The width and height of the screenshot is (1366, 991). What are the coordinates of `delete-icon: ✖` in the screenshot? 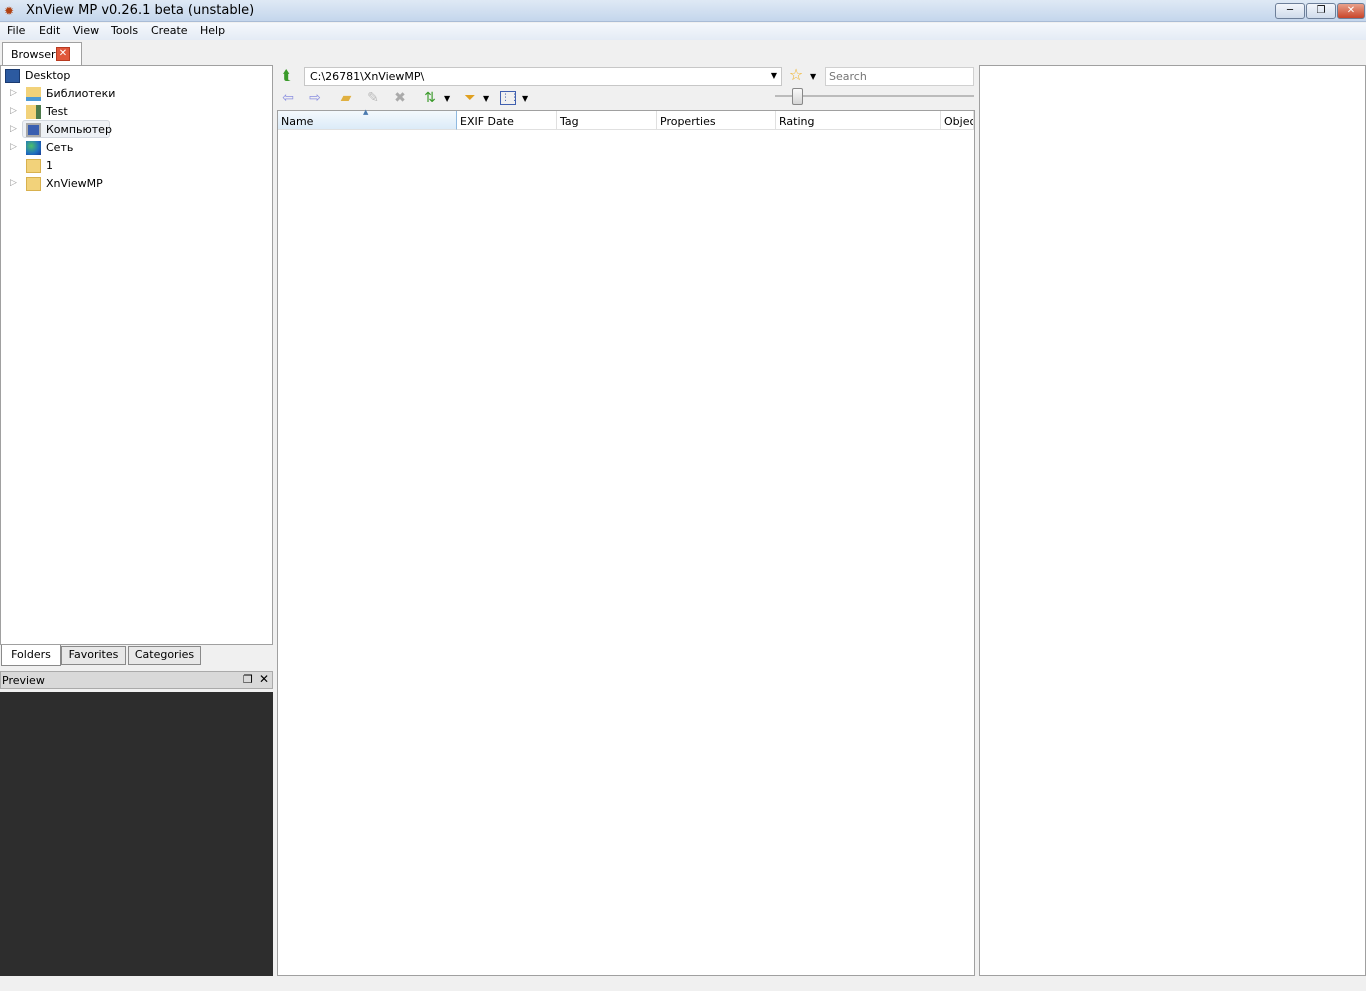 It's located at (400, 98).